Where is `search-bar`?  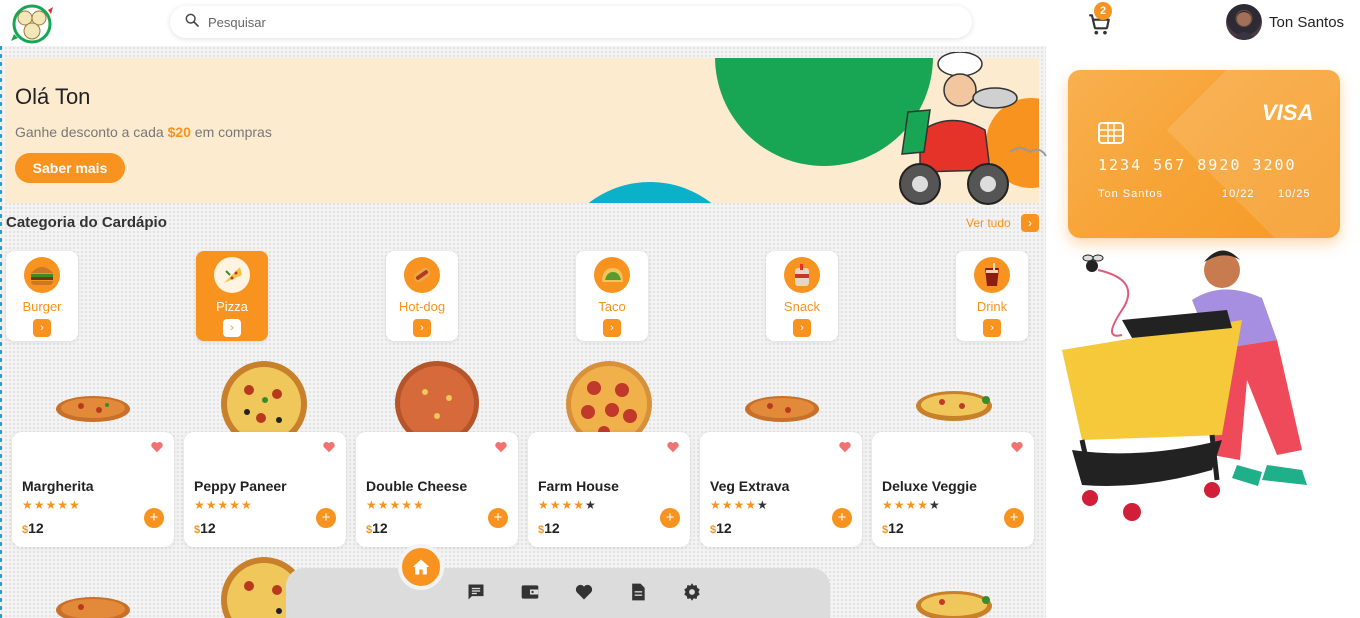
search-bar is located at coordinates (571, 22).